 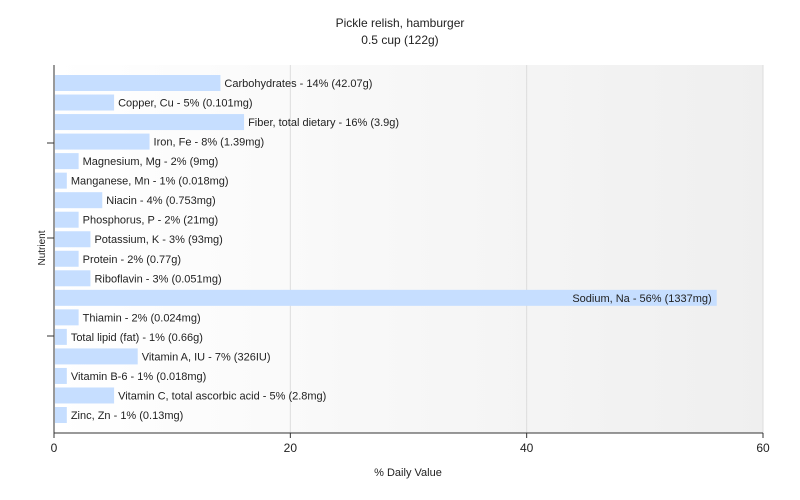 I want to click on bar-label: Manganese, Mn - 1% (0.018mg), so click(x=150, y=182).